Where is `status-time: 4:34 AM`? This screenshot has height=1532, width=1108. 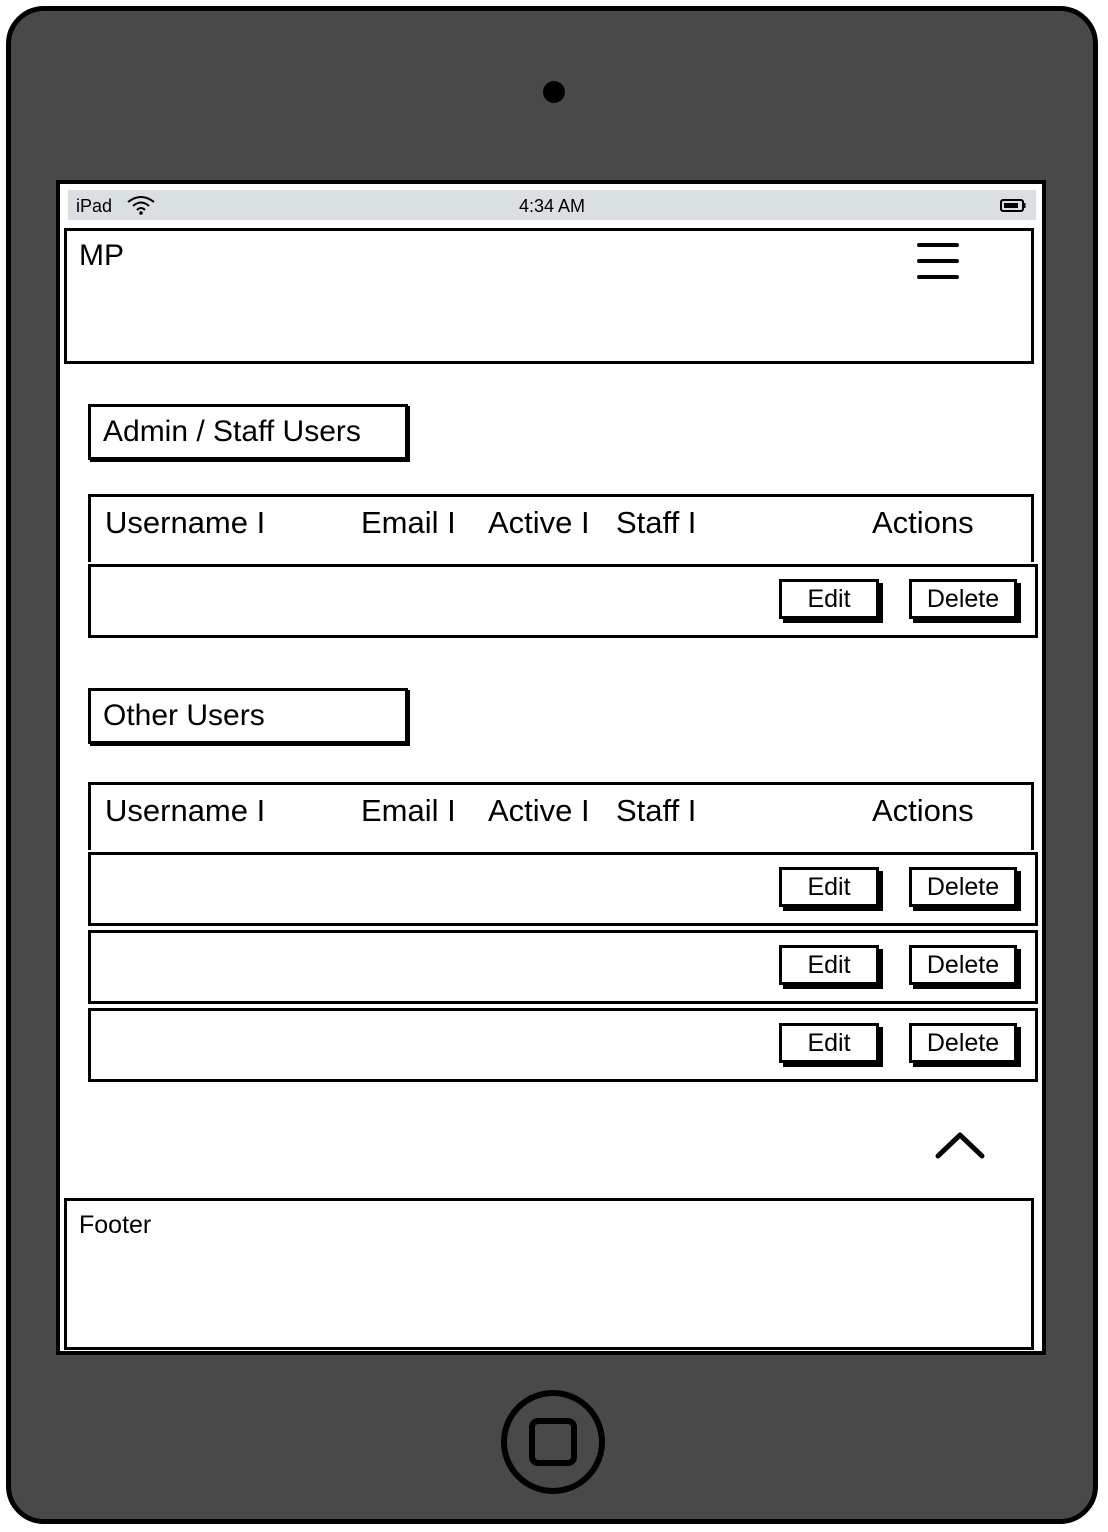 status-time: 4:34 AM is located at coordinates (552, 206).